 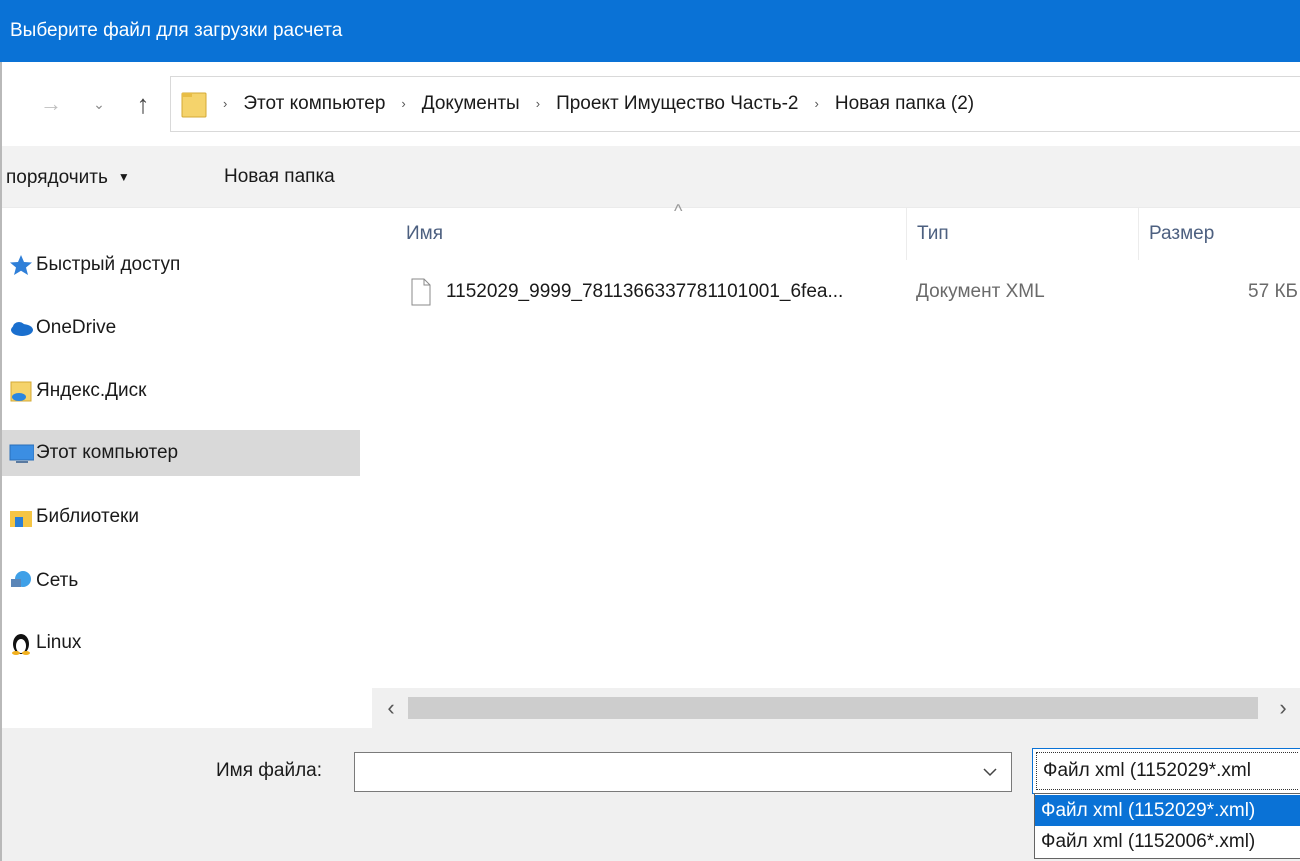 What do you see at coordinates (1, 461) in the screenshot?
I see `window-border` at bounding box center [1, 461].